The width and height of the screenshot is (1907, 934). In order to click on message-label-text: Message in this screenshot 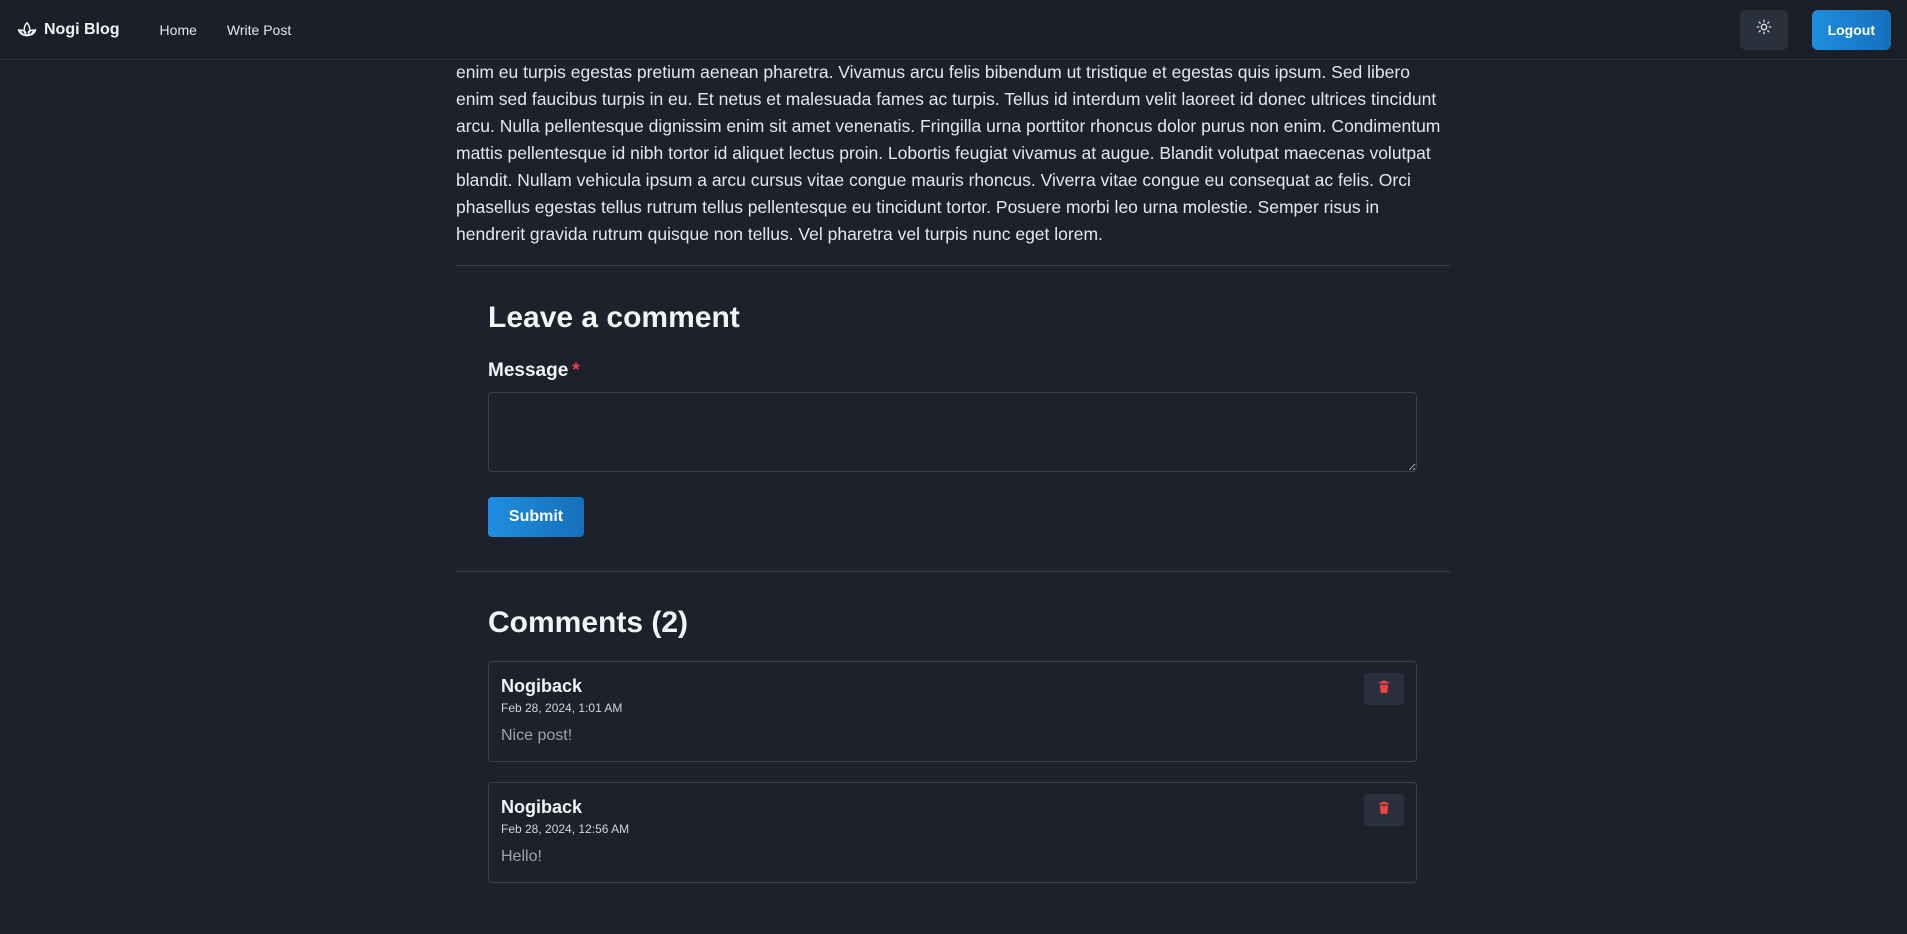, I will do `click(528, 370)`.